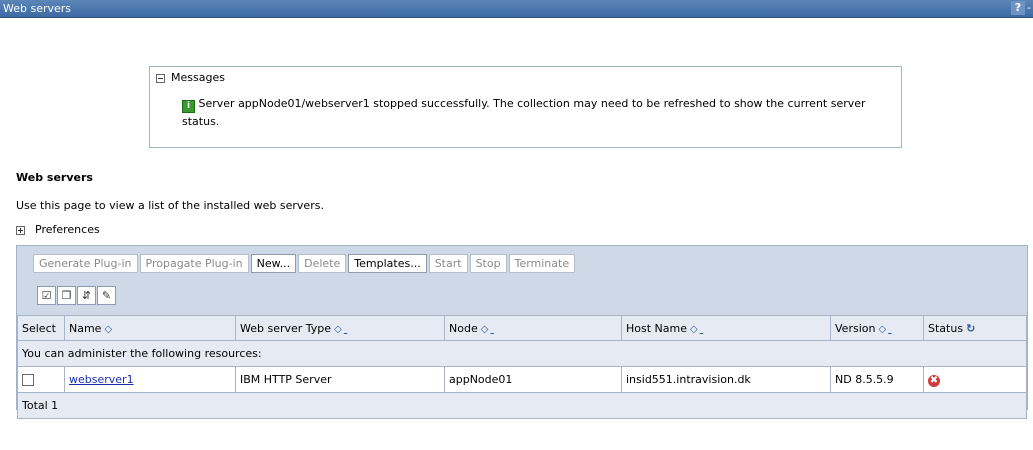  I want to click on table-icon-bar: ☑ ❐ ⇵ ✎, so click(77, 295).